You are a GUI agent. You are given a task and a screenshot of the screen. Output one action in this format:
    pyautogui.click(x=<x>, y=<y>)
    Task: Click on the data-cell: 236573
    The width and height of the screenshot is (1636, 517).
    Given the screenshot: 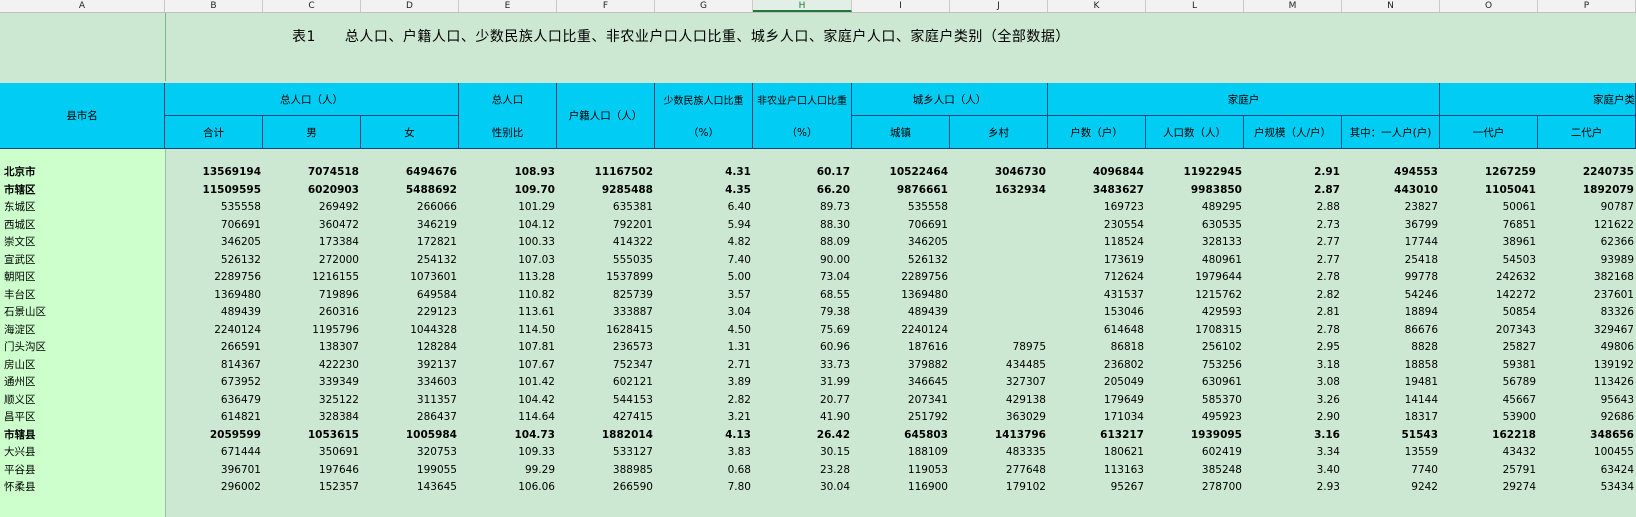 What is the action you would take?
    pyautogui.click(x=606, y=347)
    